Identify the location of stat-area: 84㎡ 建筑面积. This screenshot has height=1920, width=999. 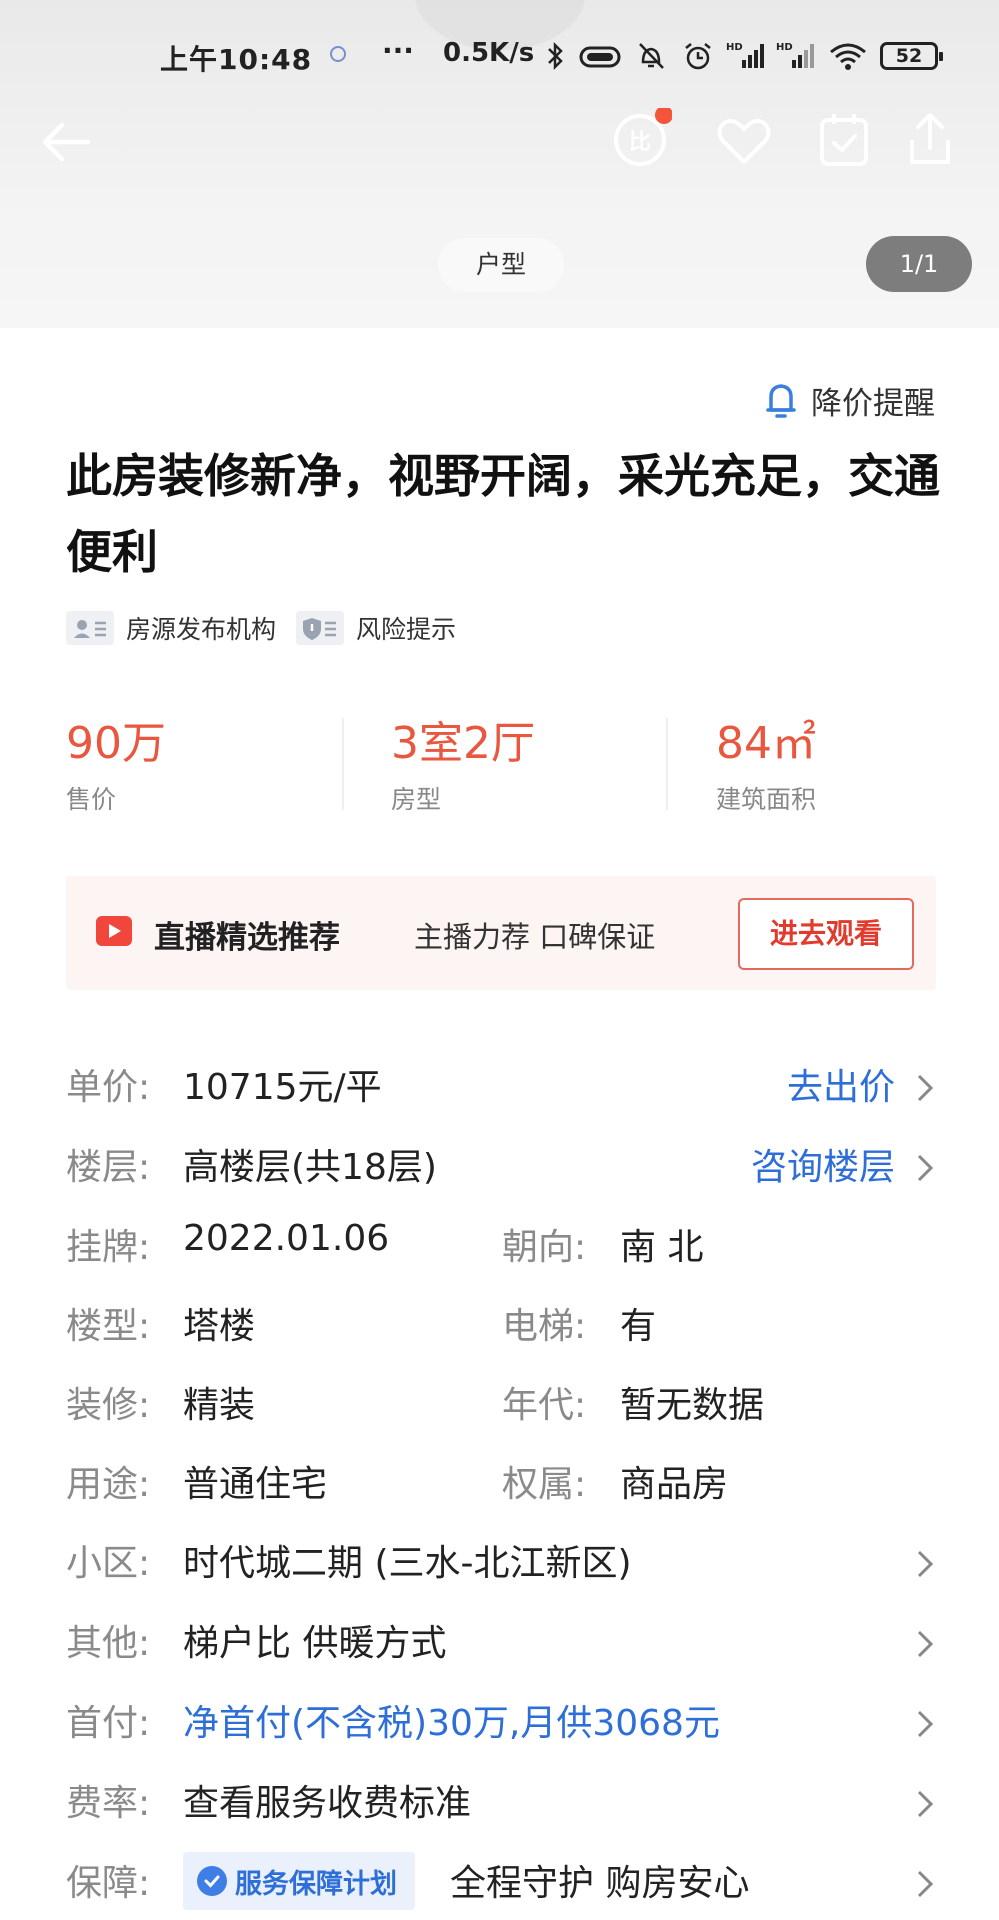
(841, 767).